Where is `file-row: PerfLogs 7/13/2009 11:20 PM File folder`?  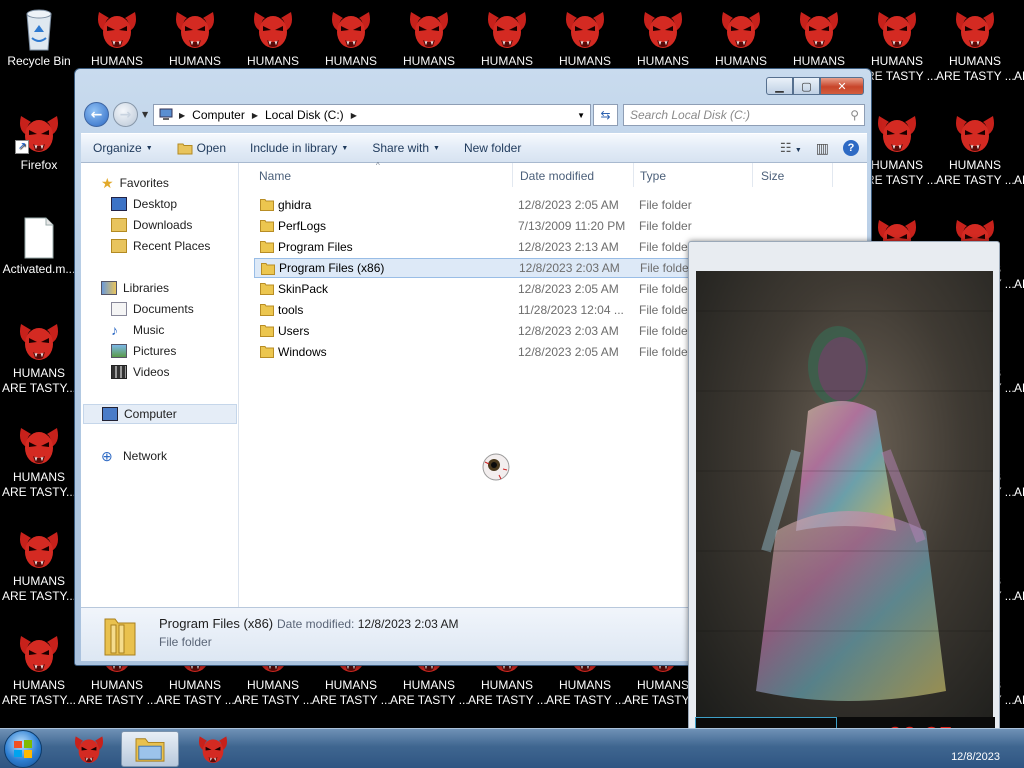 file-row: PerfLogs 7/13/2009 11:20 PM File folder is located at coordinates (554, 226).